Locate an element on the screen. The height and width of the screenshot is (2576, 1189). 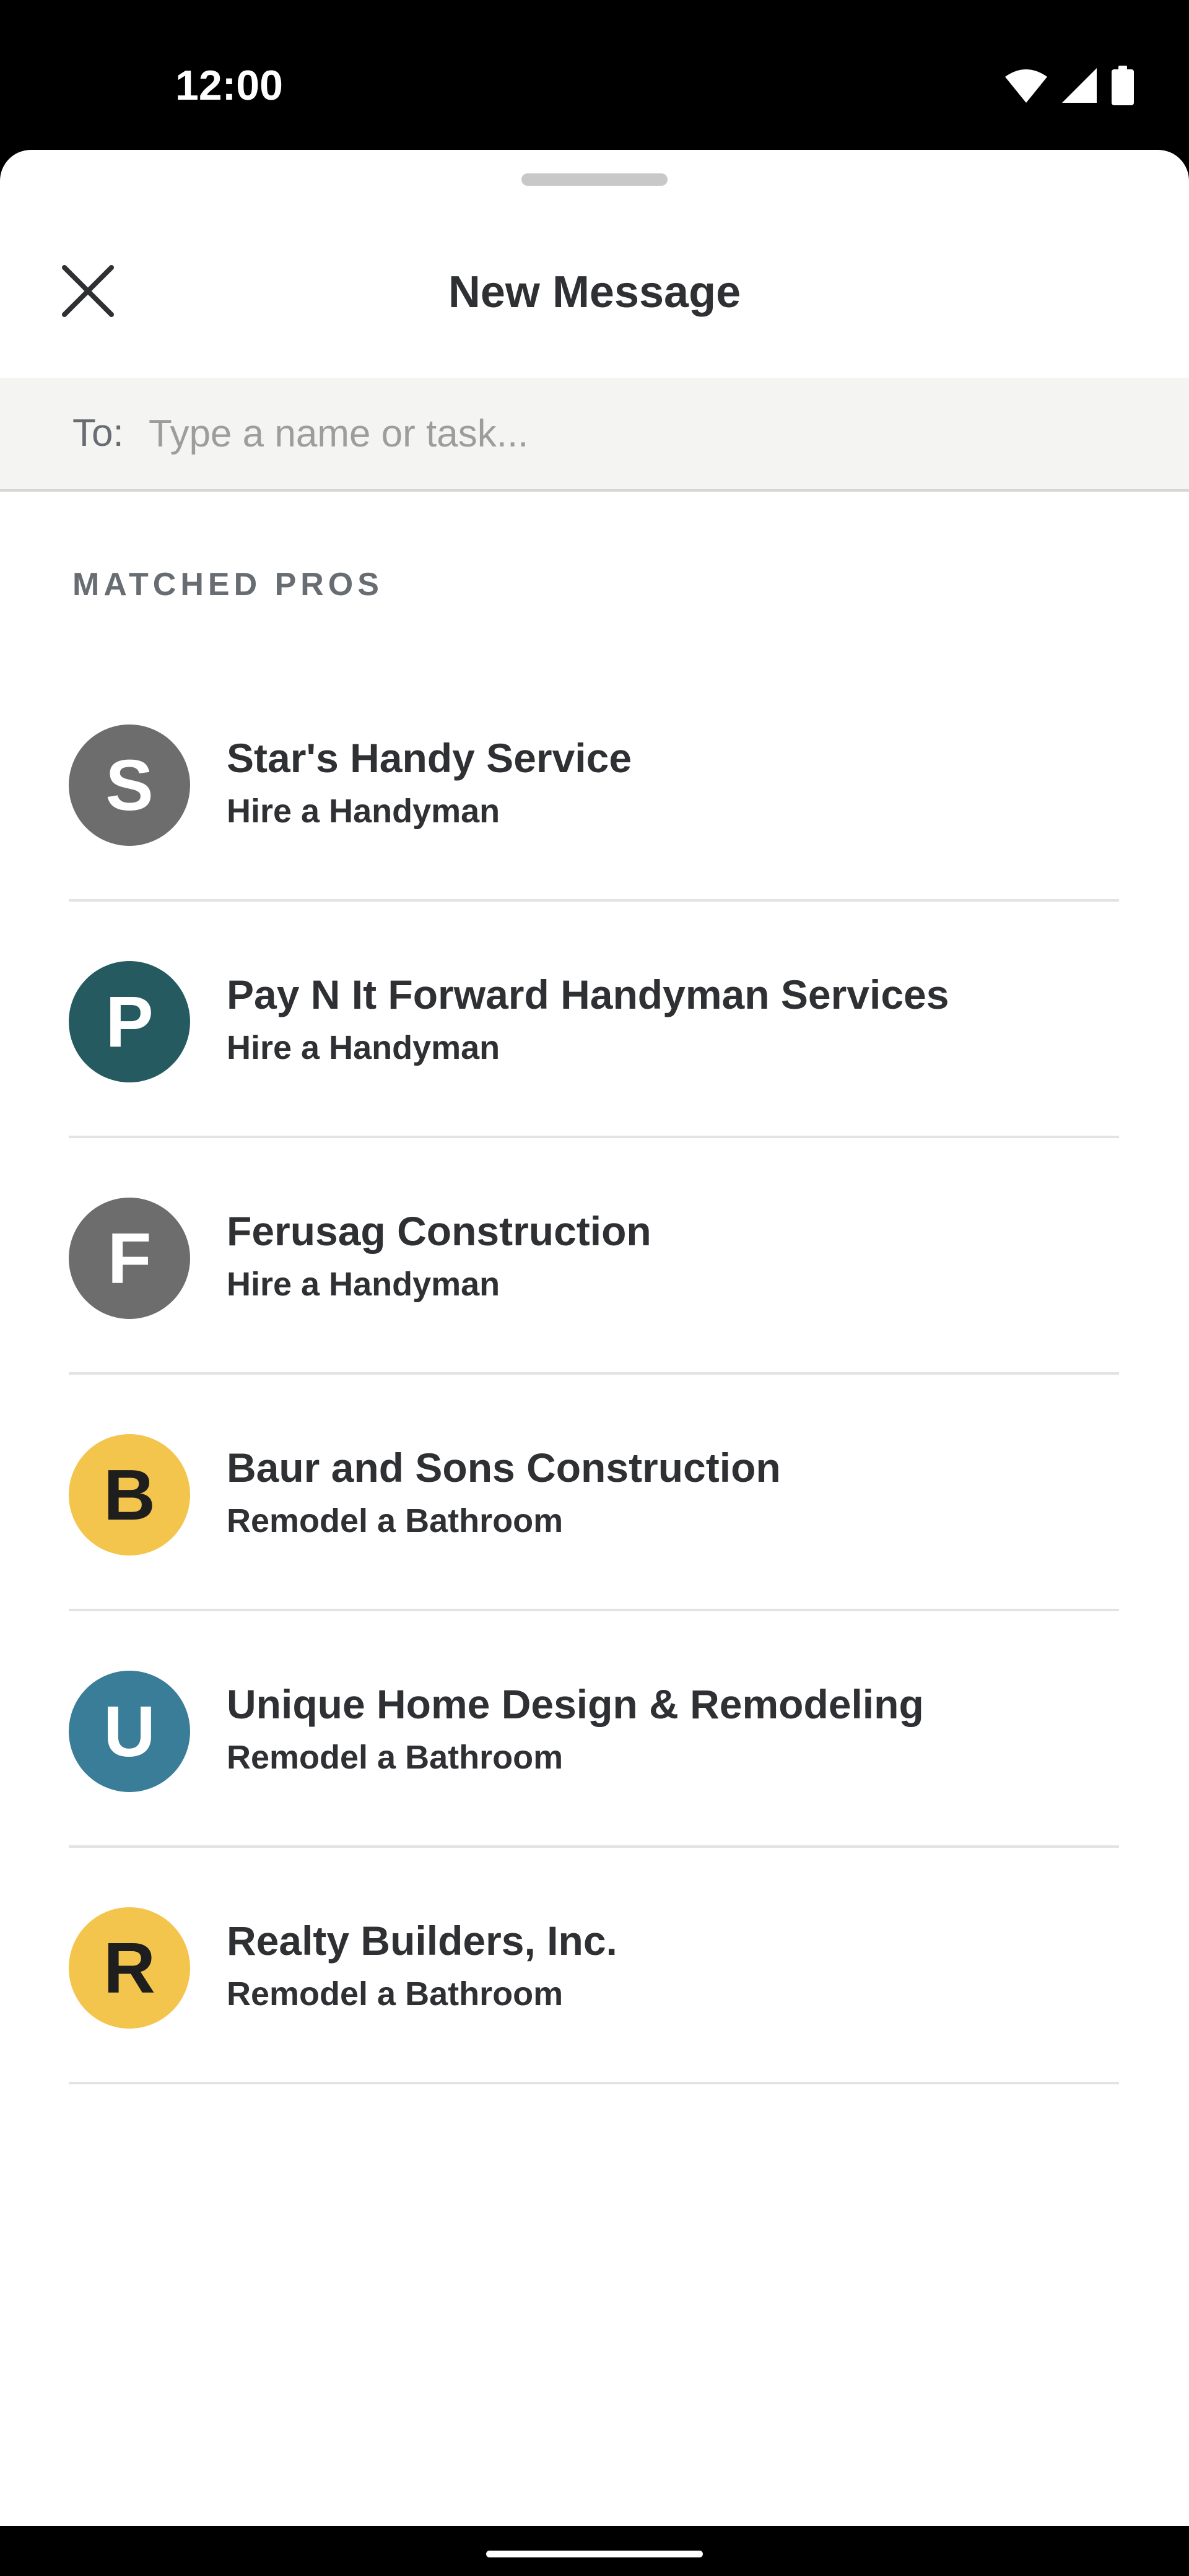
pro-name: Realty Builders, Inc. is located at coordinates (422, 1941).